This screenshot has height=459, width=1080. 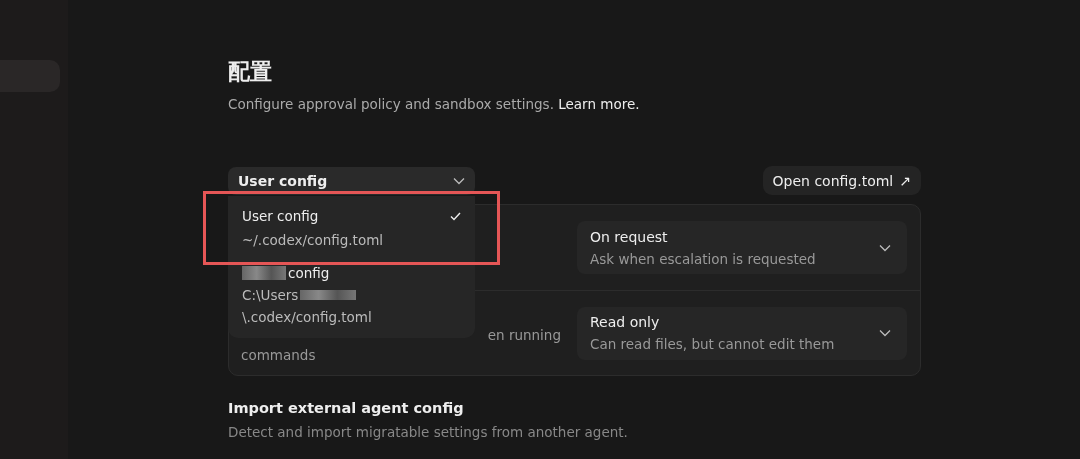 What do you see at coordinates (270, 295) in the screenshot?
I see `config-path: C:\Users` at bounding box center [270, 295].